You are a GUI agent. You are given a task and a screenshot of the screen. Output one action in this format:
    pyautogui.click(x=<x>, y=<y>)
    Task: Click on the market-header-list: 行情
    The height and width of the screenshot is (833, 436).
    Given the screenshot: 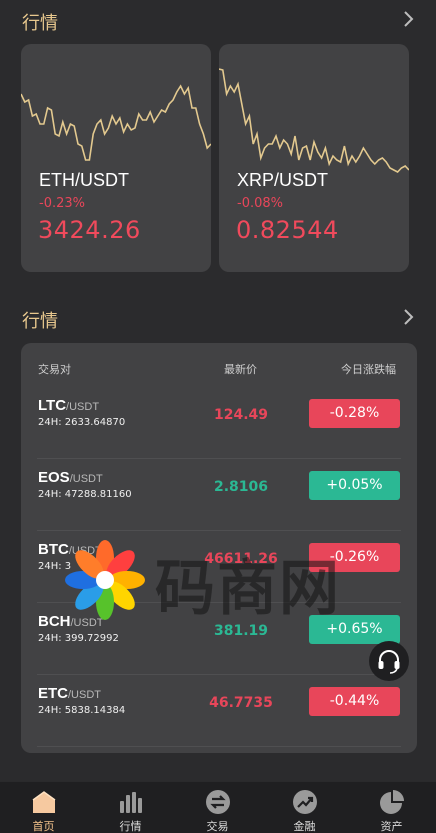 What is the action you would take?
    pyautogui.click(x=218, y=319)
    